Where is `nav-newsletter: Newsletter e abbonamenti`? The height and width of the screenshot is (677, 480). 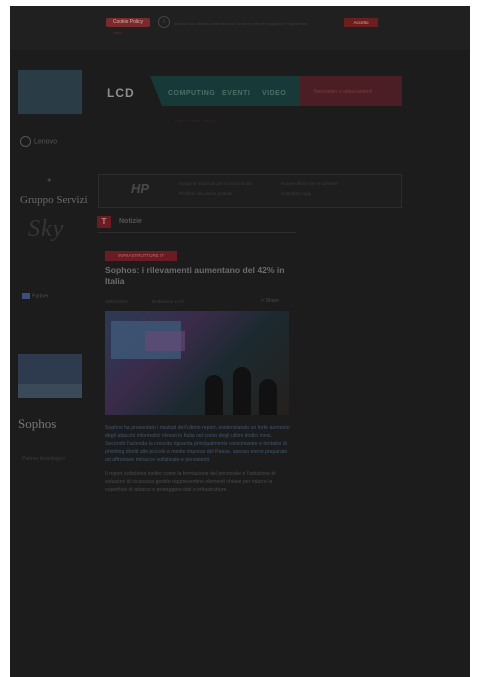
nav-newsletter: Newsletter e abbonamenti is located at coordinates (351, 91).